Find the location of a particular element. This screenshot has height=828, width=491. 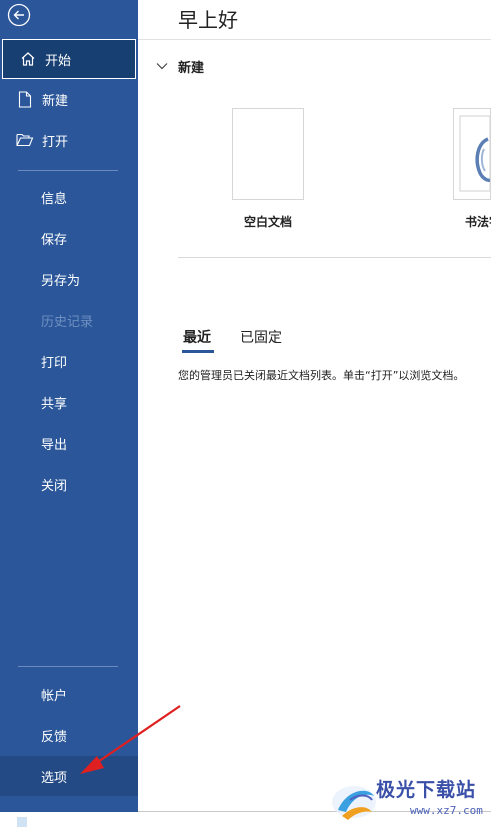

watermark-brand: 极光下载站 is located at coordinates (426, 790).